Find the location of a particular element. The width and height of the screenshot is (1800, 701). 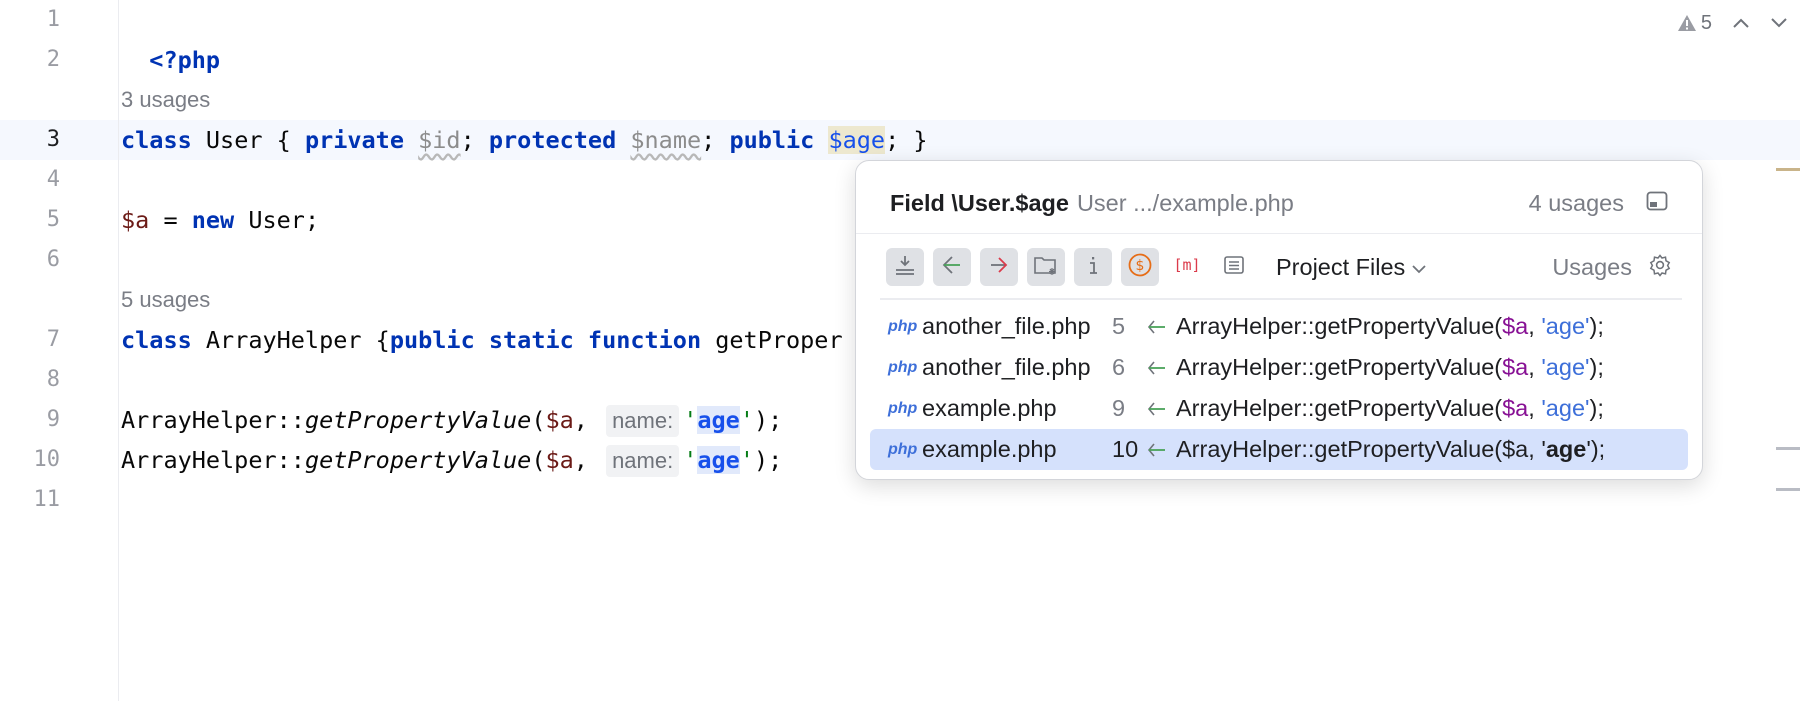

field-id: $id is located at coordinates (439, 140).